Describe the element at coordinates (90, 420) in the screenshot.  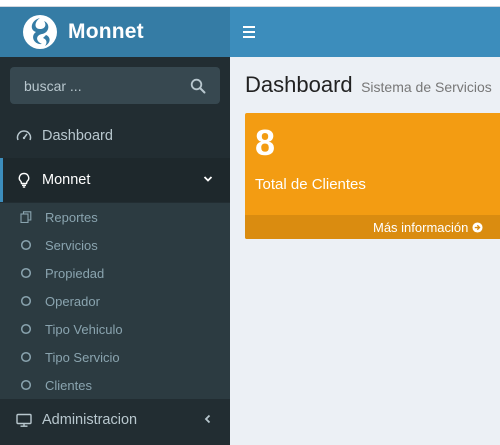
I see `sidebar-item-label: Administracion` at that location.